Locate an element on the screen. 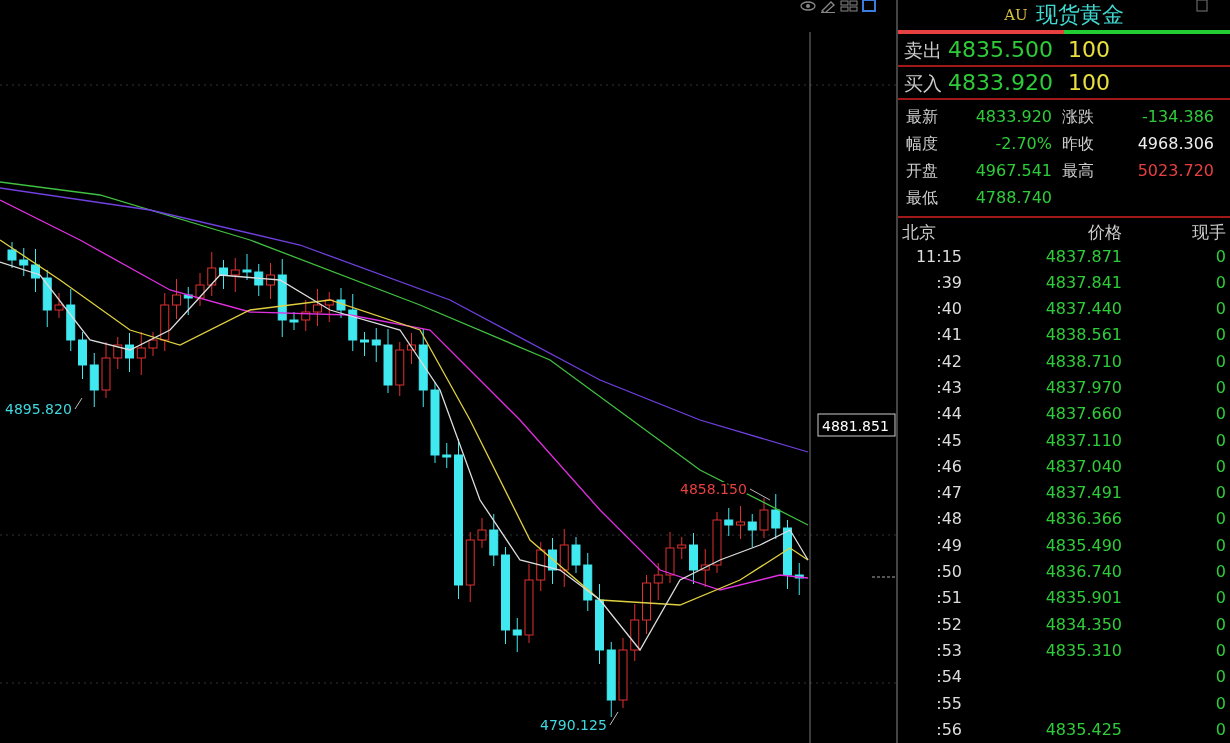  price-cell-text: 4835.425 is located at coordinates (1083, 729).